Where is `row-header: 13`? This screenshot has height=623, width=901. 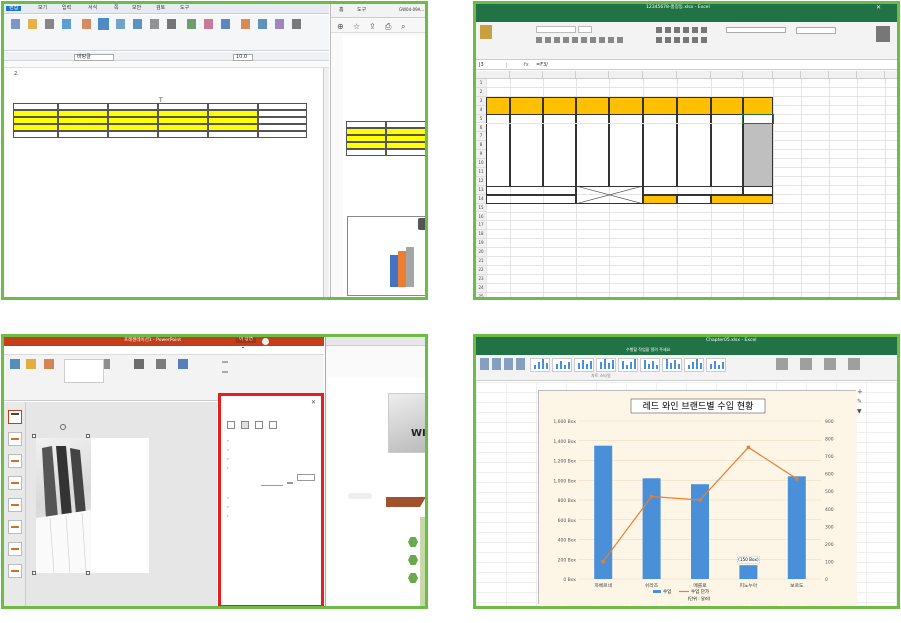 row-header: 13 is located at coordinates (481, 190).